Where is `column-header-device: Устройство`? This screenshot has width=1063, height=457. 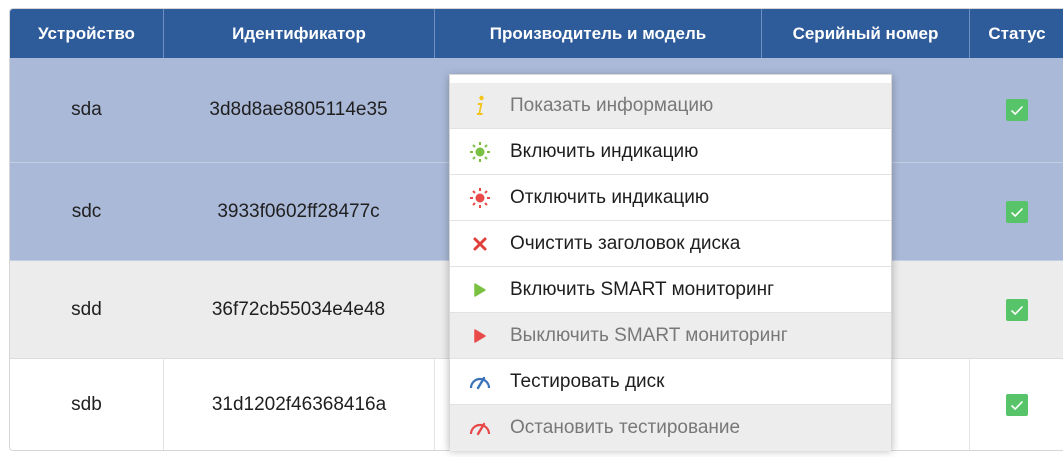
column-header-device: Устройство is located at coordinates (86, 33).